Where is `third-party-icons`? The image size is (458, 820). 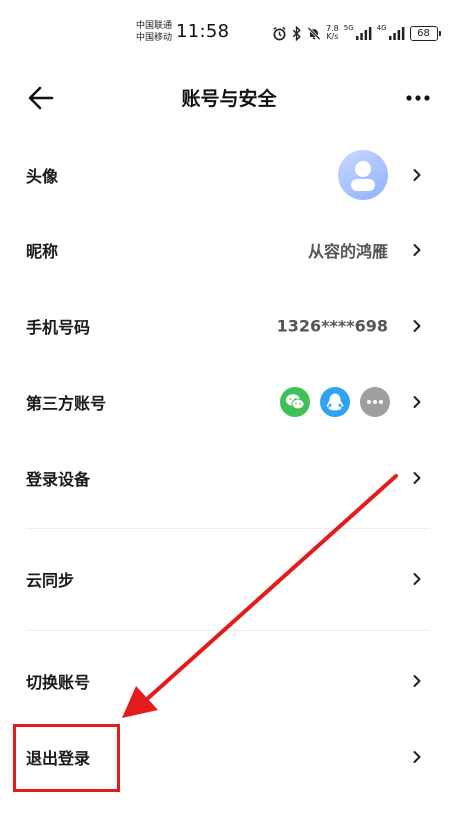
third-party-icons is located at coordinates (335, 402).